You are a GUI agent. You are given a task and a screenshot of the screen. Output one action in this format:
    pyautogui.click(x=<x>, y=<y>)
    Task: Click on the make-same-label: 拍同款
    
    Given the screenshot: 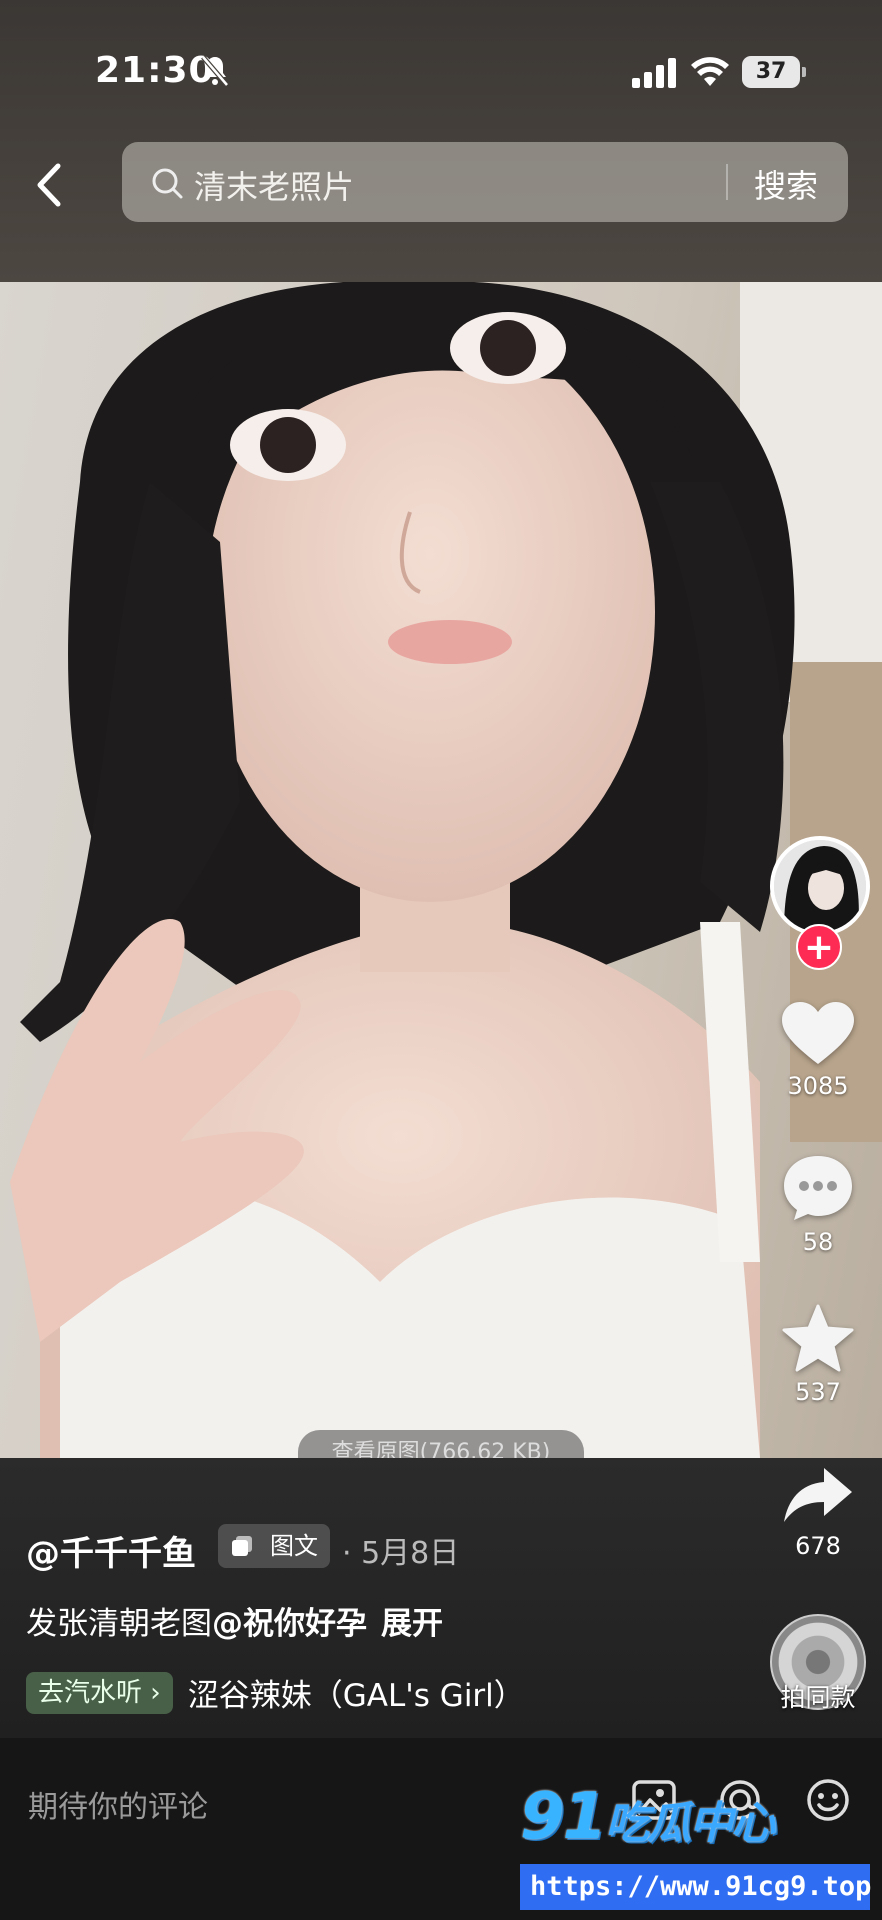 What is the action you would take?
    pyautogui.click(x=818, y=1697)
    